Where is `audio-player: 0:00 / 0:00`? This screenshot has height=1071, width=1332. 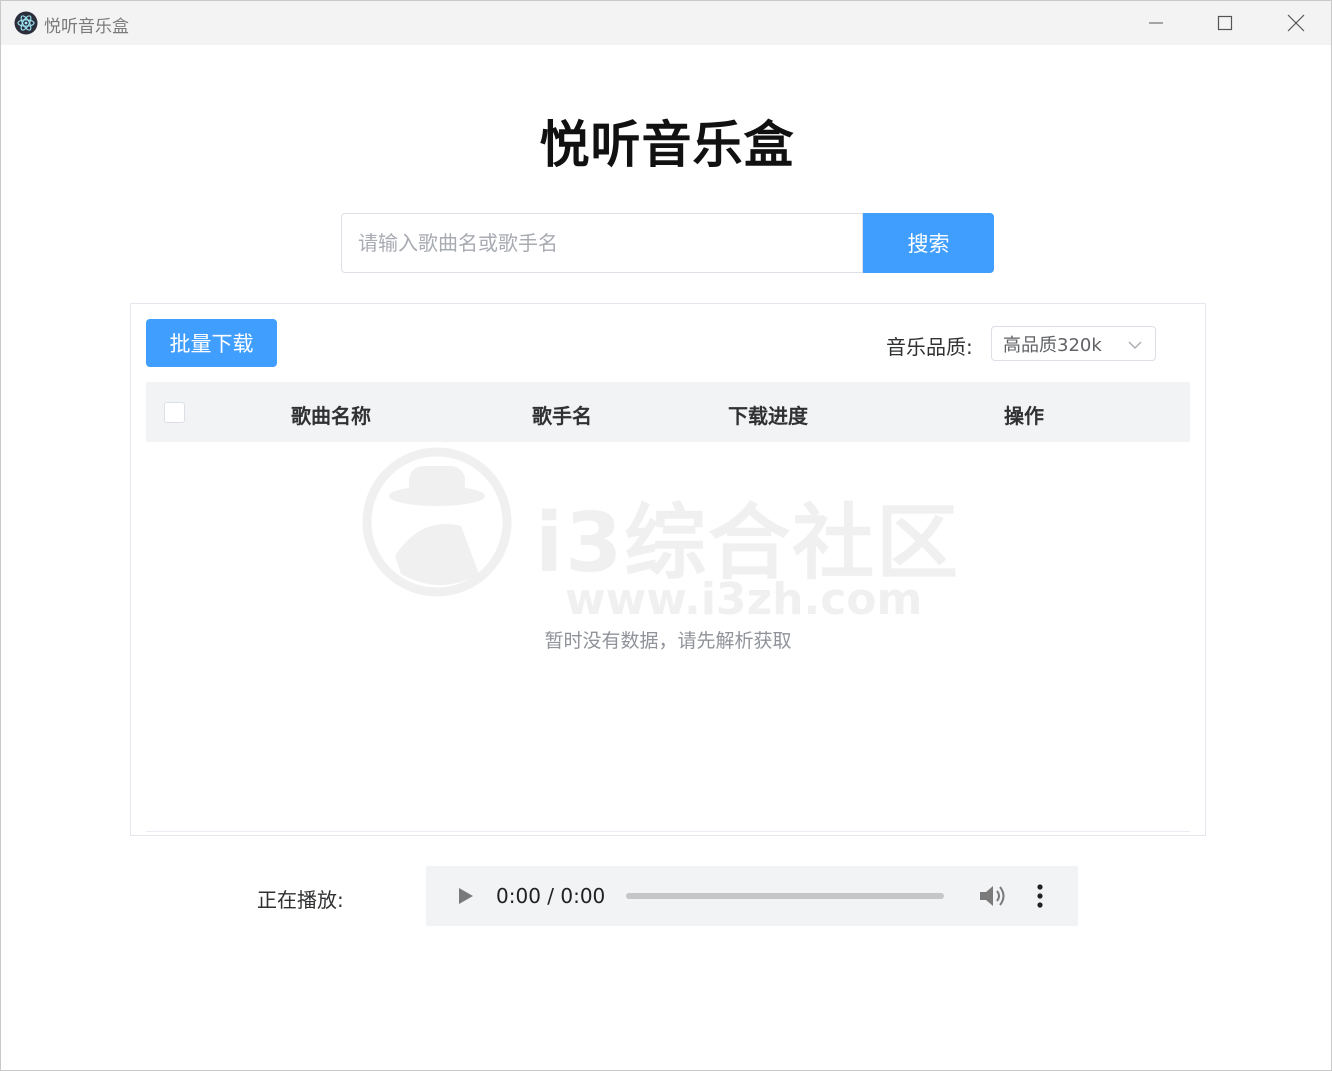
audio-player: 0:00 / 0:00 is located at coordinates (752, 896).